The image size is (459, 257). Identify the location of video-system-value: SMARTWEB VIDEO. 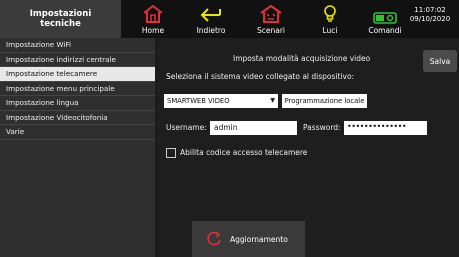
(198, 101).